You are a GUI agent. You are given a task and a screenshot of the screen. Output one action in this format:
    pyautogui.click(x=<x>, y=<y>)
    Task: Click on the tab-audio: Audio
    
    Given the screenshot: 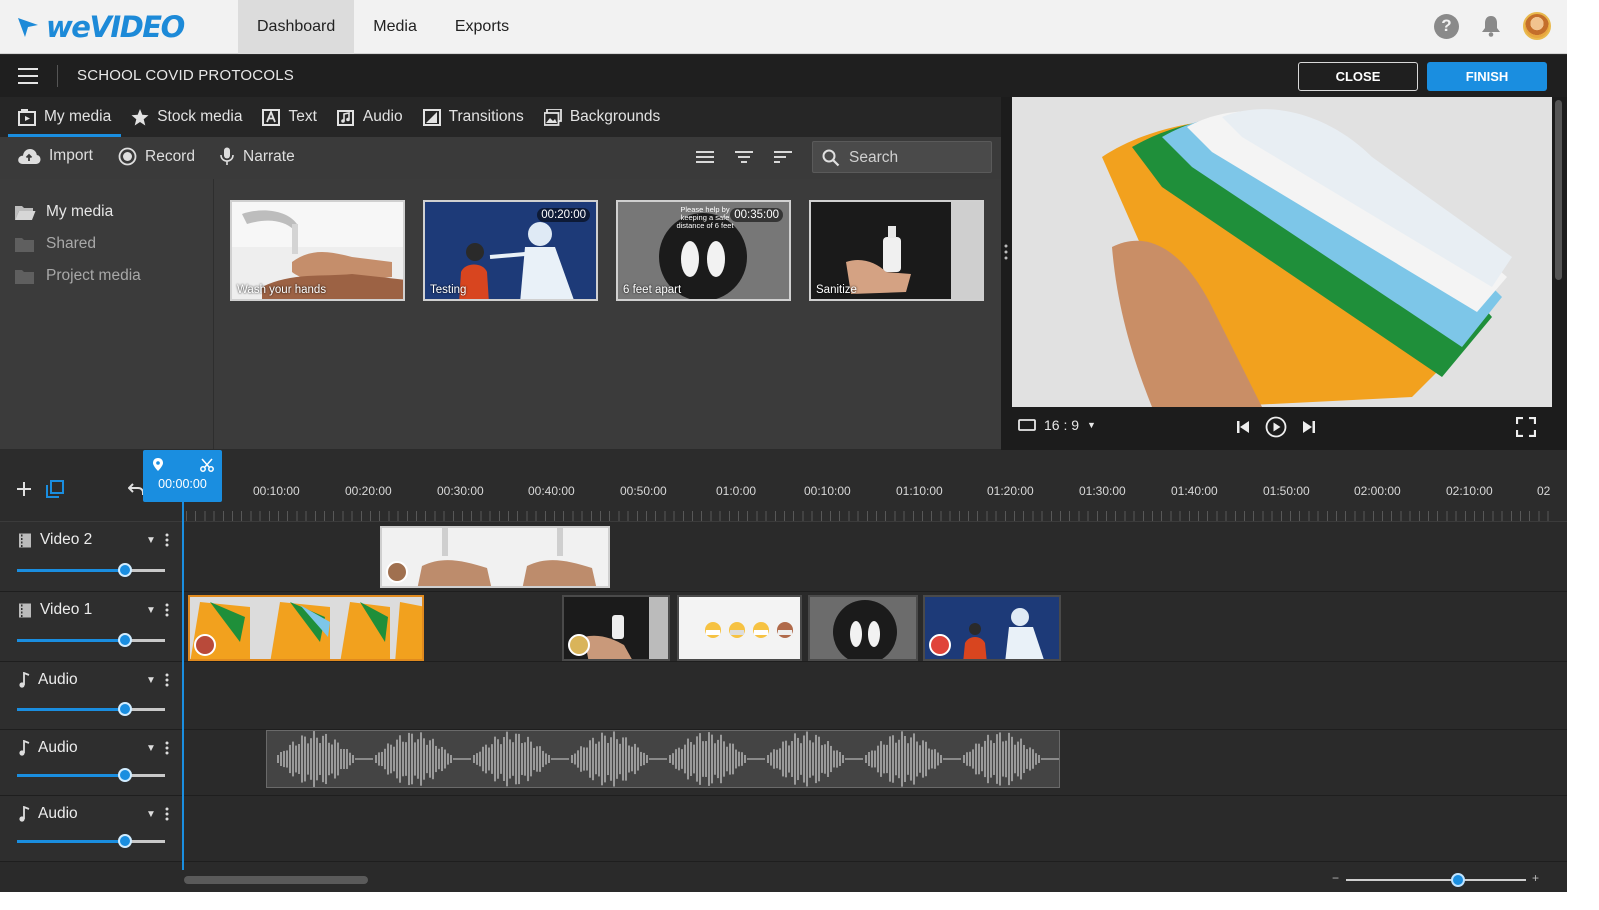 What is the action you would take?
    pyautogui.click(x=370, y=117)
    